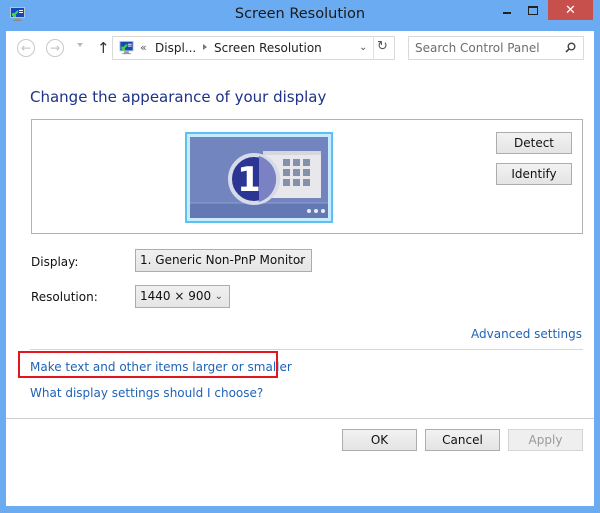 Image resolution: width=600 pixels, height=513 pixels. I want to click on search-input: Search Control Panel, so click(496, 48).